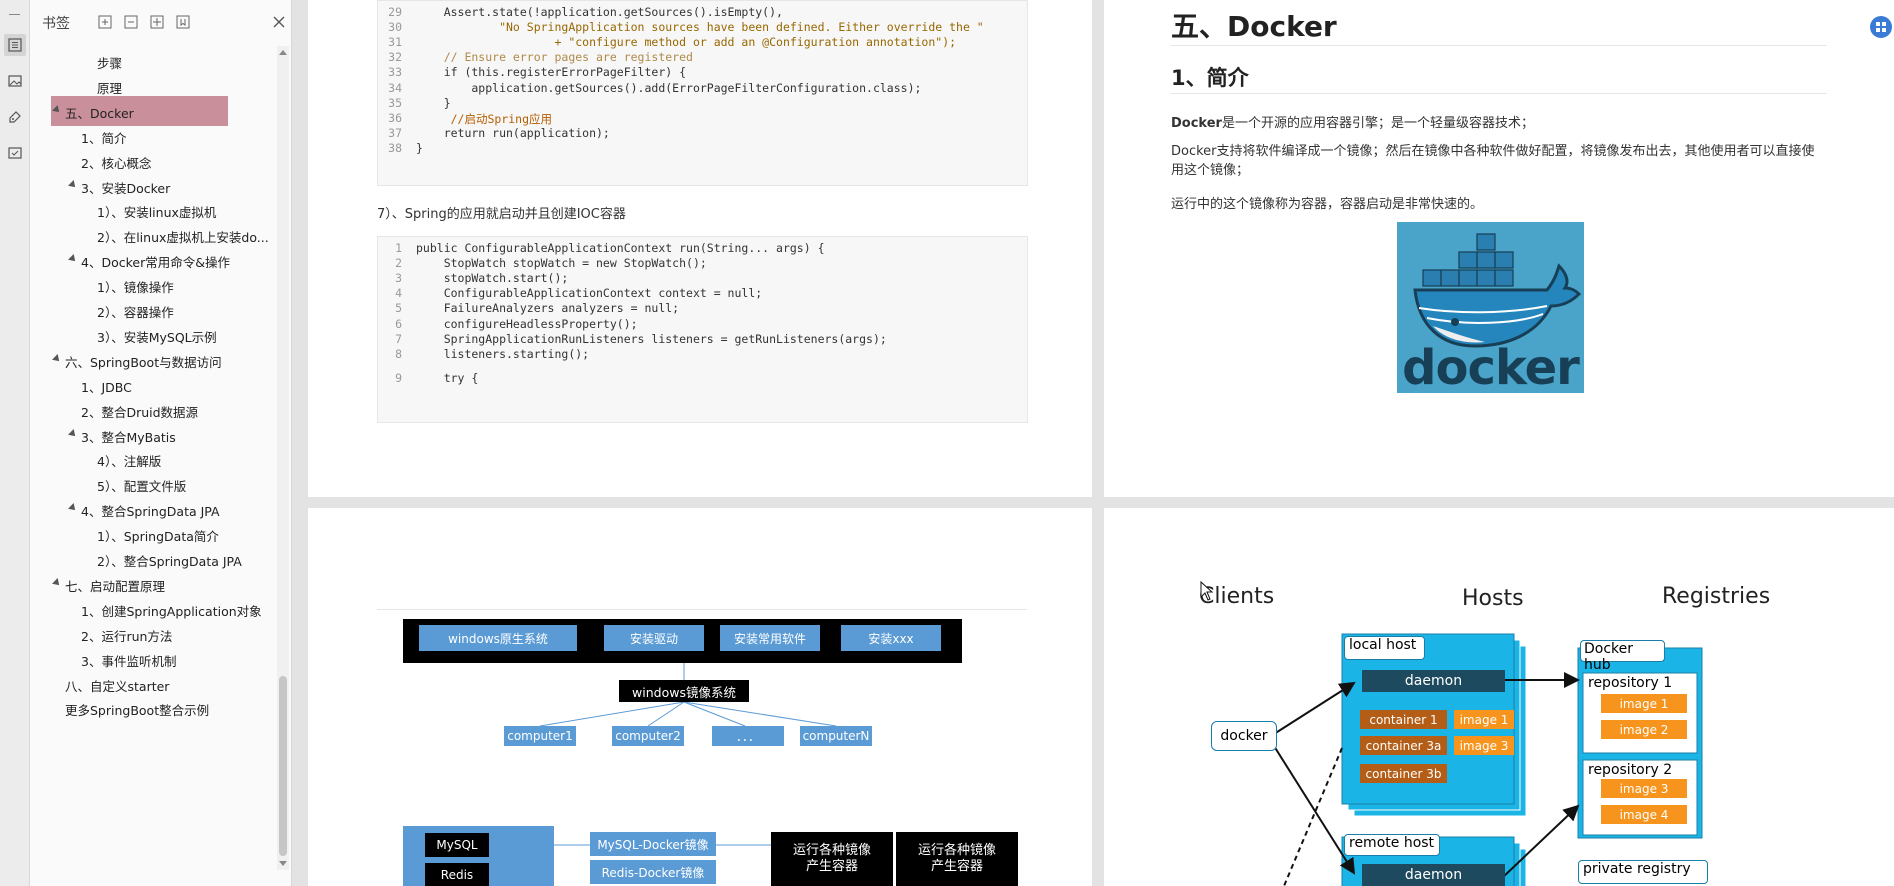 The width and height of the screenshot is (1894, 886). I want to click on float-tool-button, so click(1881, 27).